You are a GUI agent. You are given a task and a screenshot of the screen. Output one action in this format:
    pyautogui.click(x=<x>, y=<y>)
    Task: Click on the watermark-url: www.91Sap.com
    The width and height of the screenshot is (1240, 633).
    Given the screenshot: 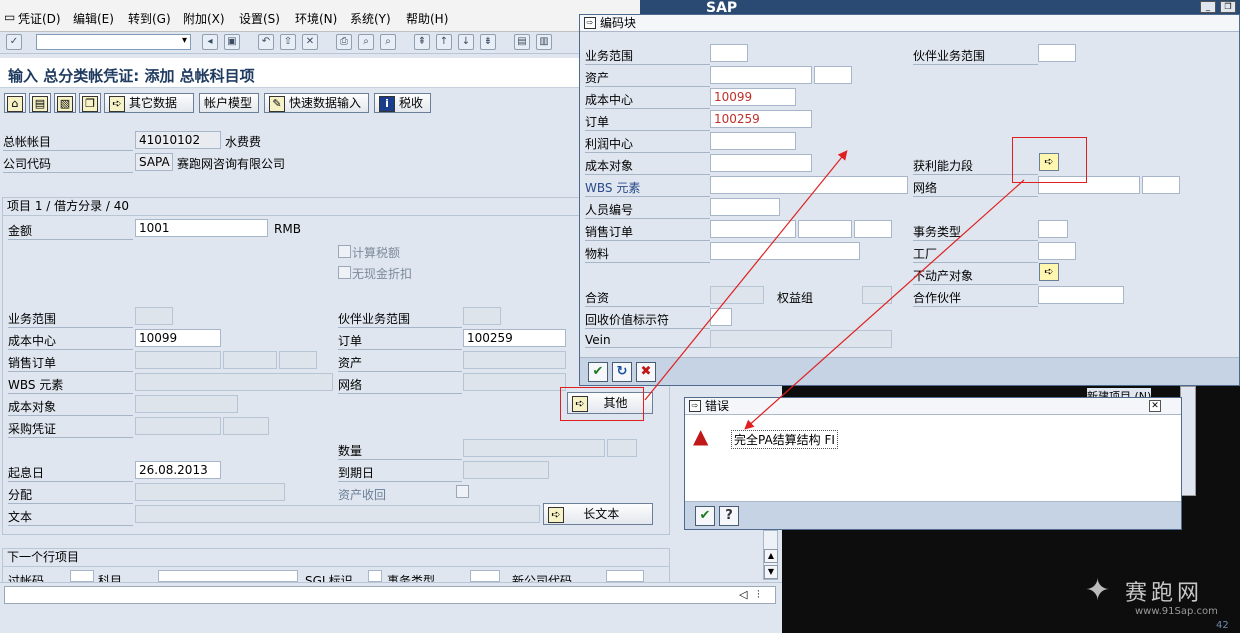 What is the action you would take?
    pyautogui.click(x=1176, y=611)
    